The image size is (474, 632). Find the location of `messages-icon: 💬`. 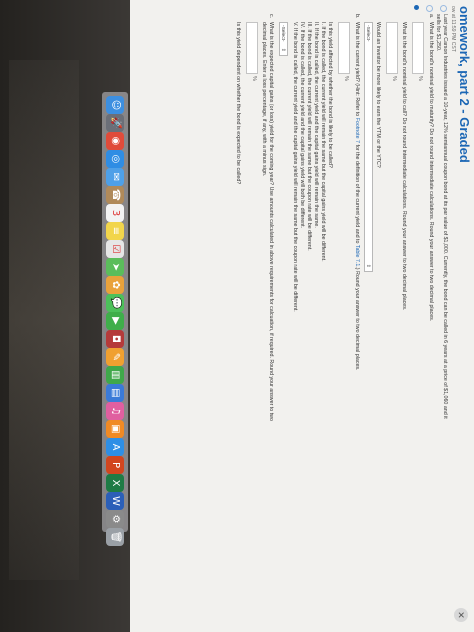

messages-icon: 💬 is located at coordinates (115, 303).